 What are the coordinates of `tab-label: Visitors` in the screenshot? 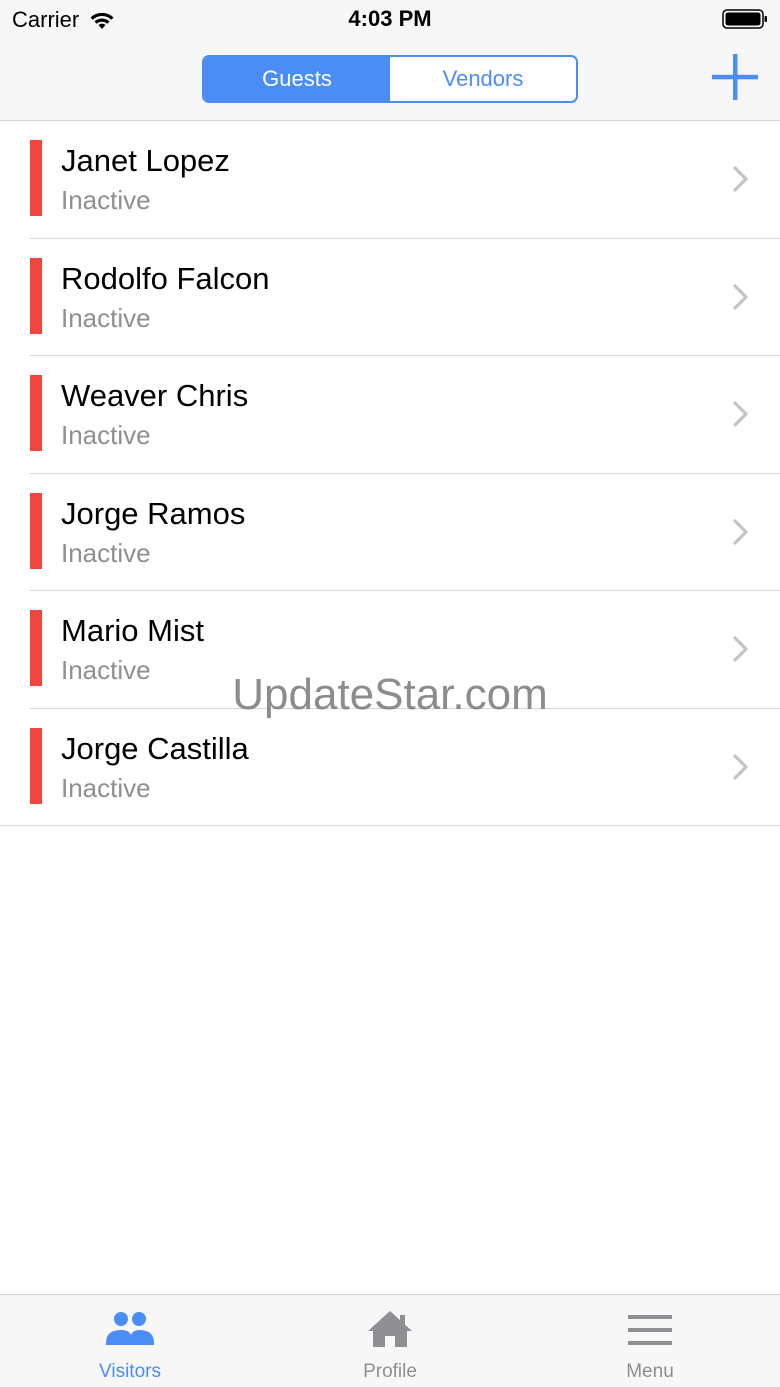 It's located at (130, 1371).